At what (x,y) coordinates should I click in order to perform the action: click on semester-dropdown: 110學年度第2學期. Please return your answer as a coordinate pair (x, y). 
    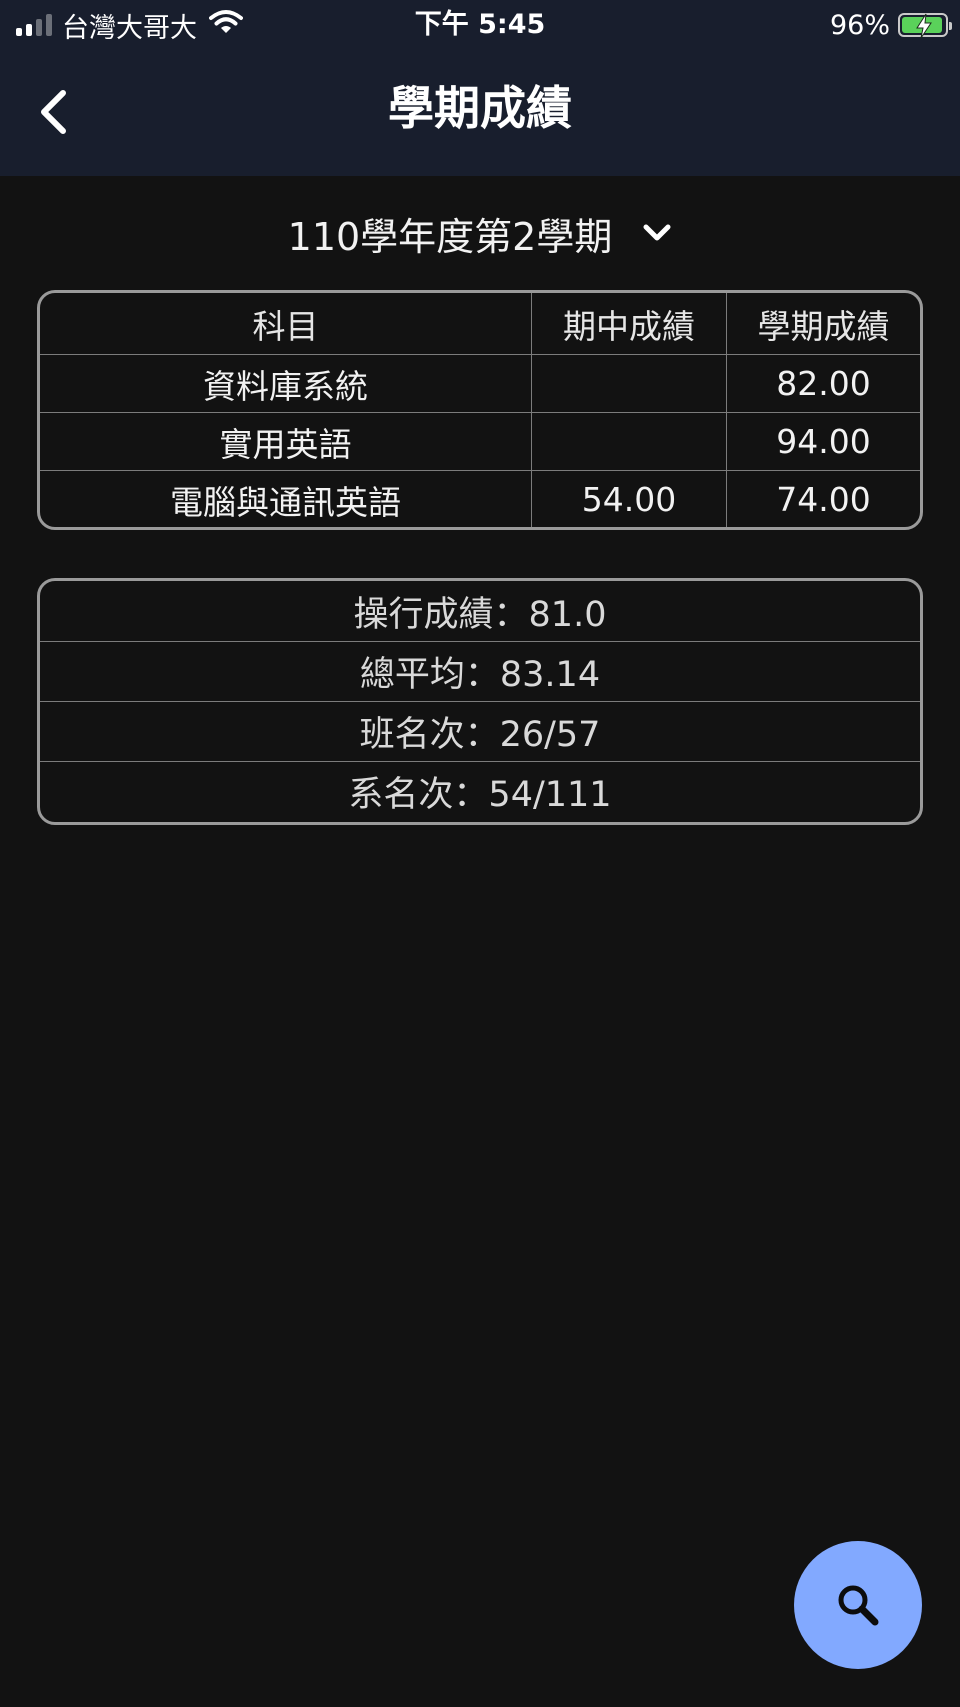
    Looking at the image, I should click on (480, 233).